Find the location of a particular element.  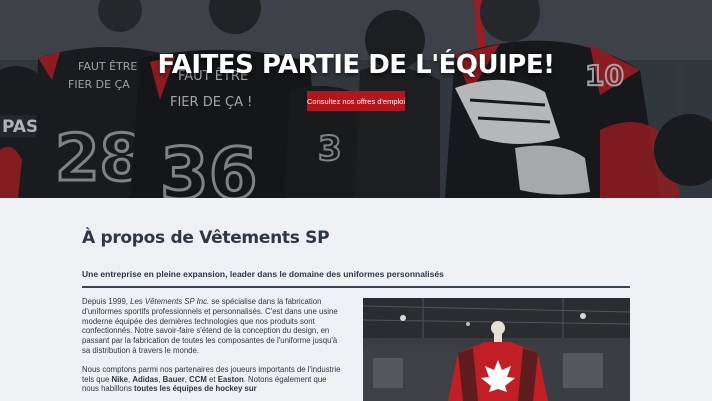

brand-ccm: CCM is located at coordinates (198, 379).